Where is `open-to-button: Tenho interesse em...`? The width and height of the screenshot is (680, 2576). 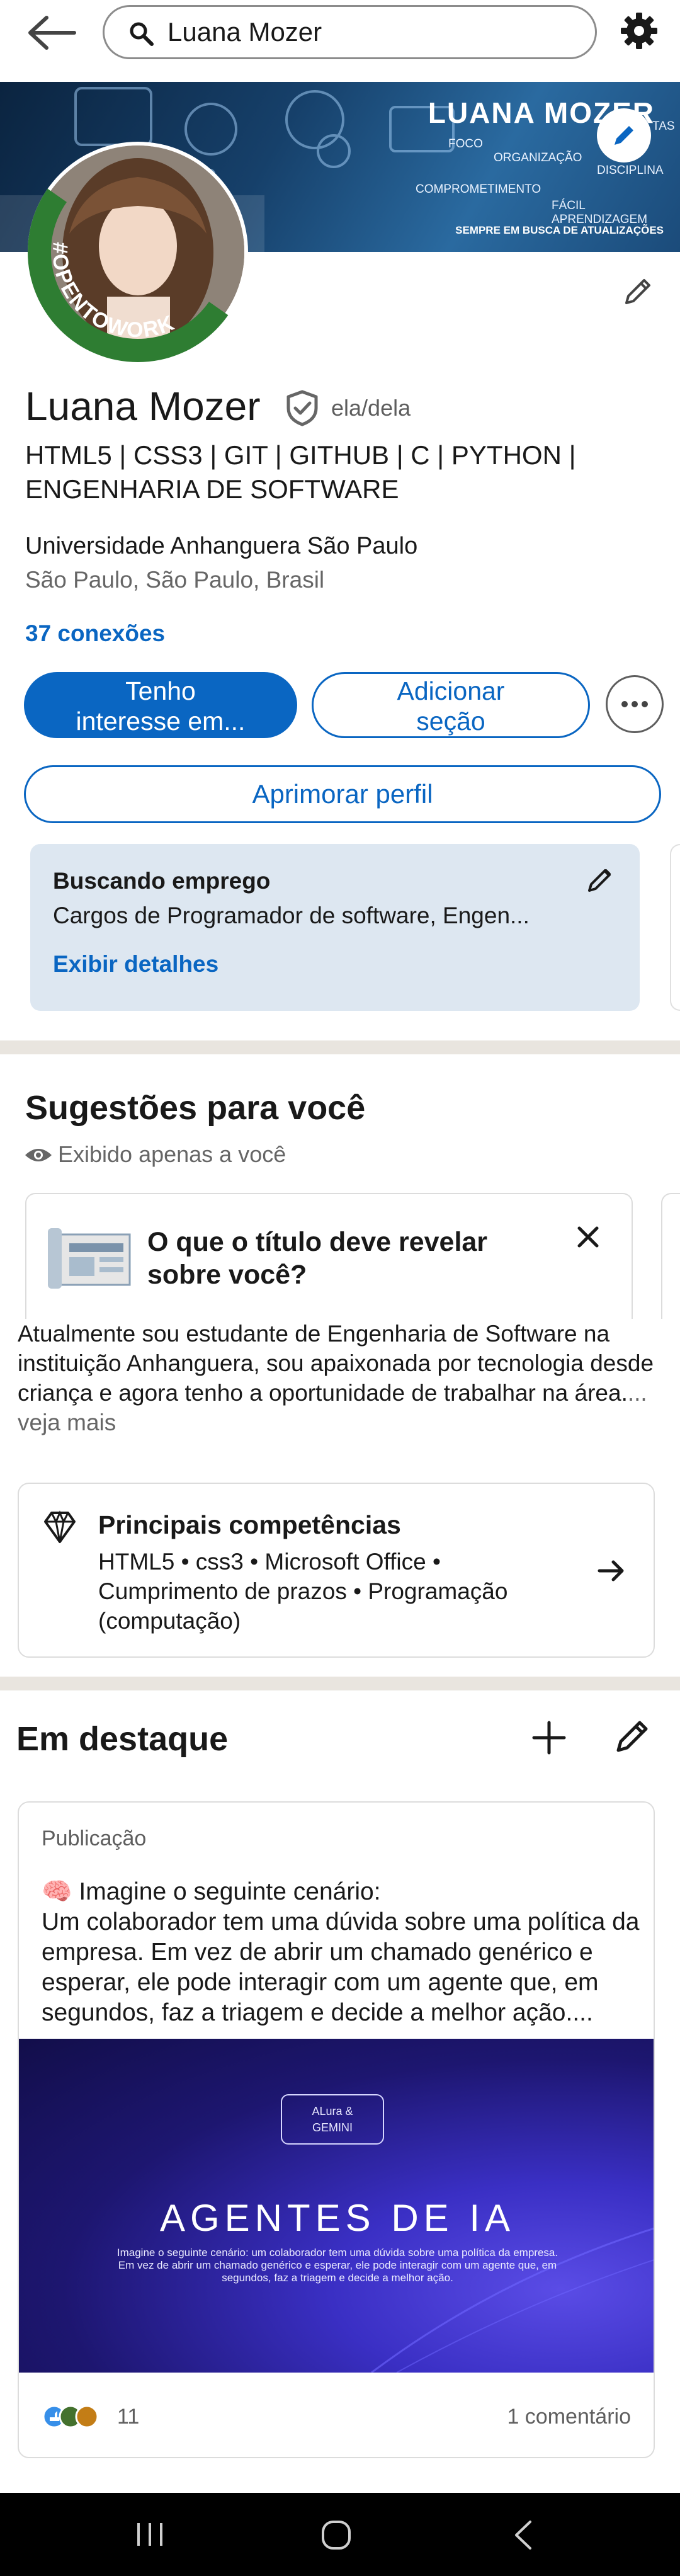
open-to-button: Tenho interesse em... is located at coordinates (160, 705).